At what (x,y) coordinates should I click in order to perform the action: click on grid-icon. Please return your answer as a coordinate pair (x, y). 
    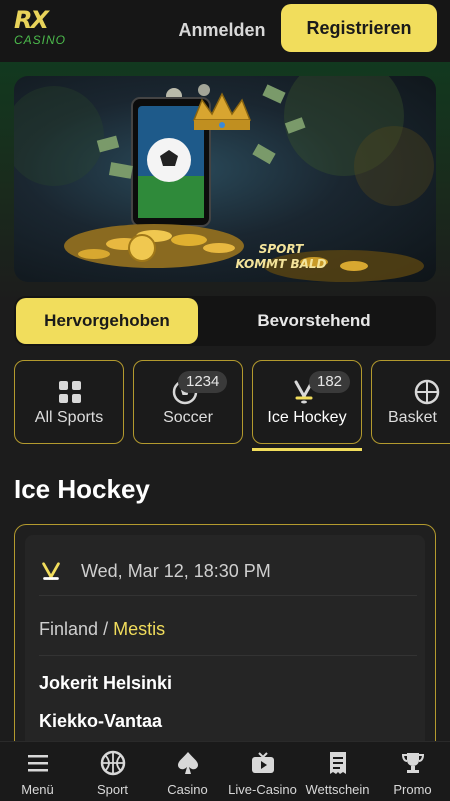
    Looking at the image, I should click on (70, 392).